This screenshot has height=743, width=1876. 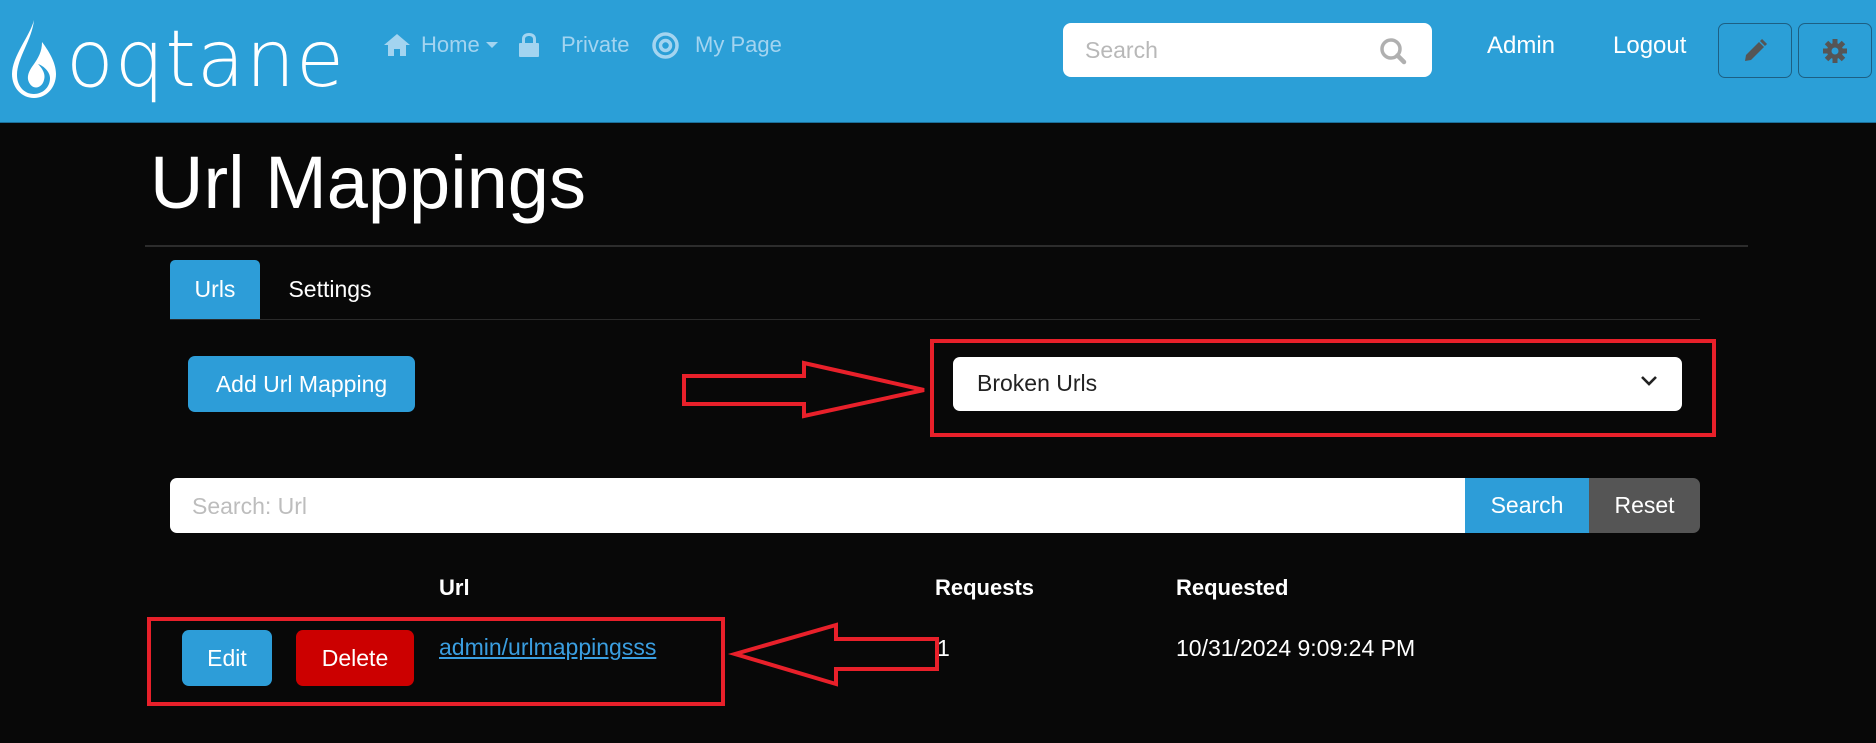 What do you see at coordinates (810, 523) in the screenshot?
I see `annotation-arrows` at bounding box center [810, 523].